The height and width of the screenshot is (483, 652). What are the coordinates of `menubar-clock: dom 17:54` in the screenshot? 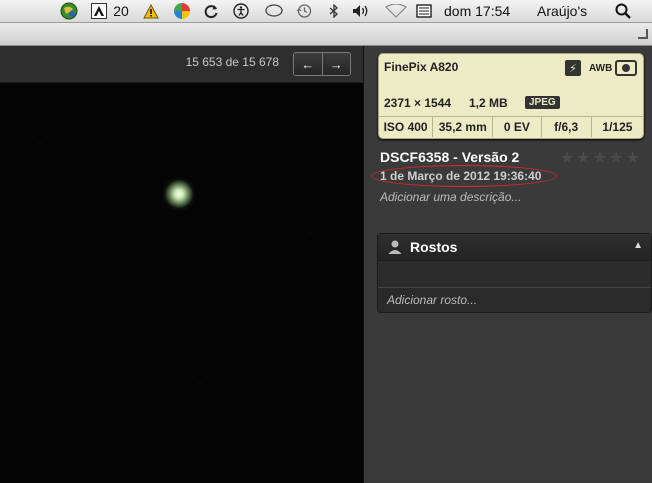 It's located at (483, 11).